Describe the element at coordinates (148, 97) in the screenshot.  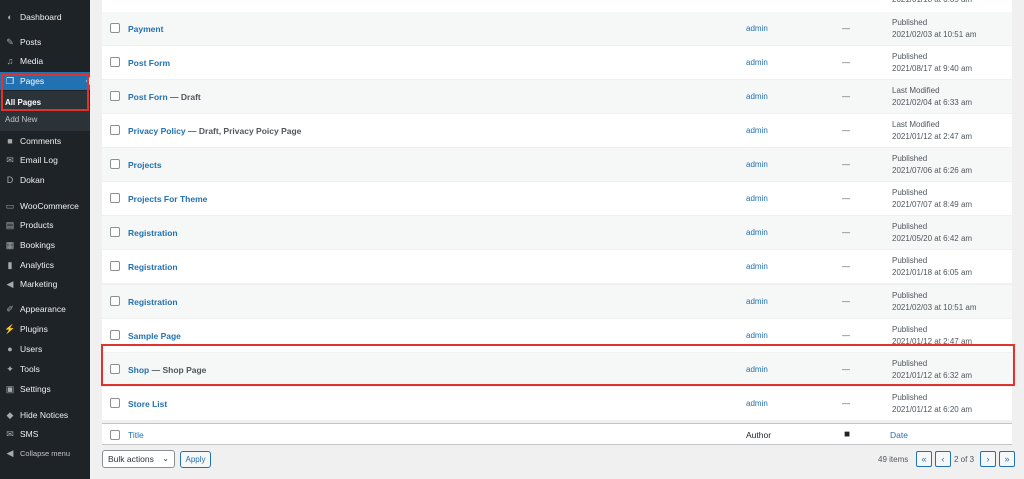
I see `page-title-text: Post Forn` at that location.